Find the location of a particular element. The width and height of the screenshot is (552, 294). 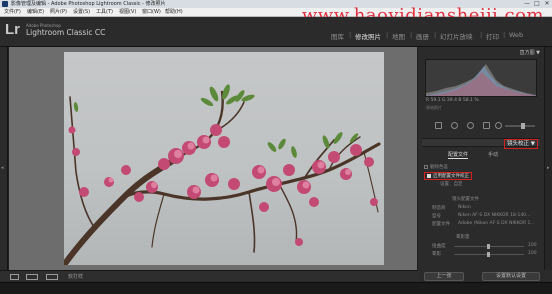

bottom-toolbar: 软打样 is located at coordinates (209, 276).